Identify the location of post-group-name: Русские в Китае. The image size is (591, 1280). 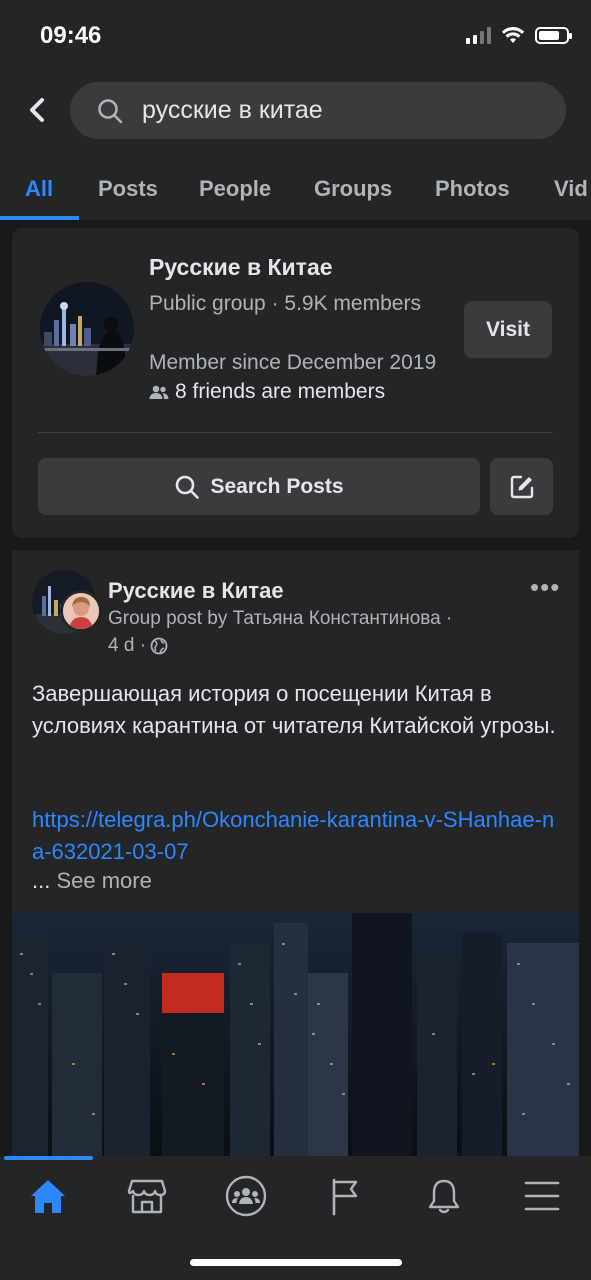
(196, 591).